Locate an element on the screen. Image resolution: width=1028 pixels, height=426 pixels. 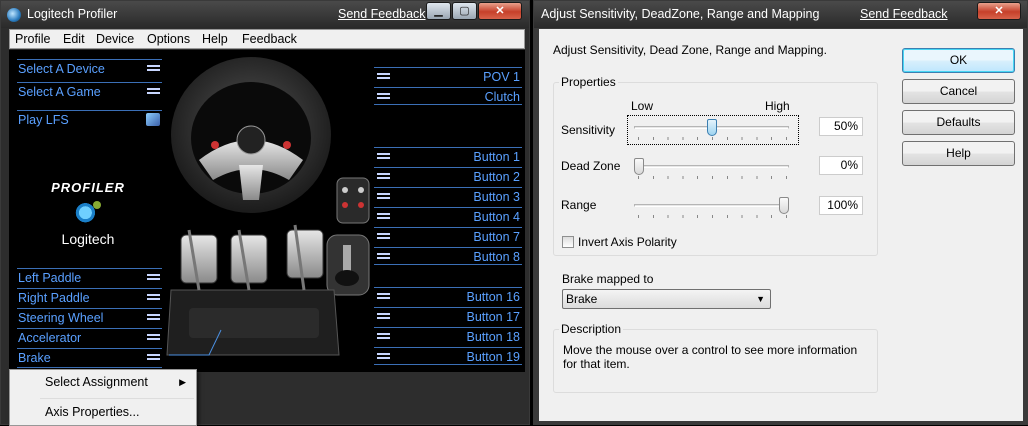
pov-1-item: POV 1 is located at coordinates (448, 76).